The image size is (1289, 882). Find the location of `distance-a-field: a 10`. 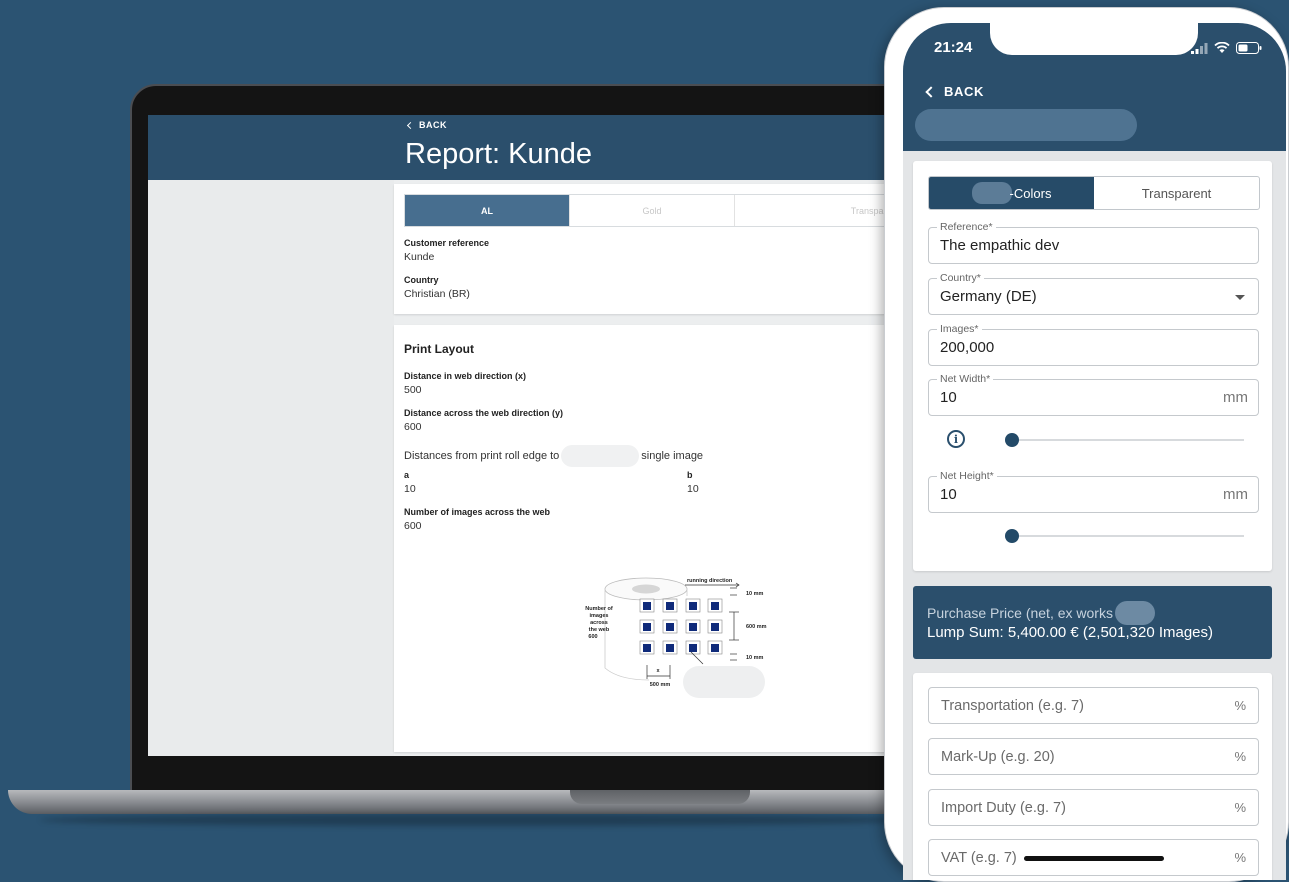

distance-a-field: a 10 is located at coordinates (410, 482).